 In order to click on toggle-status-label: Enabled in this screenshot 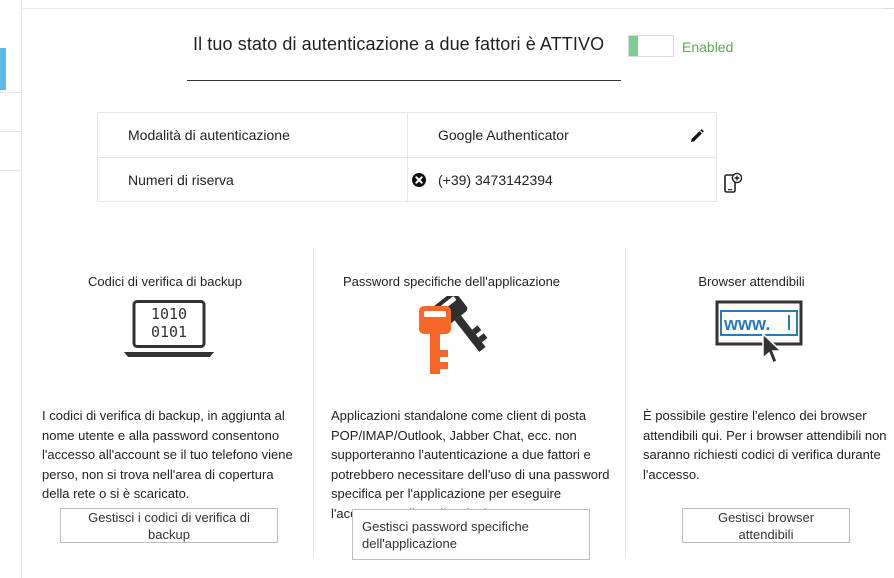, I will do `click(708, 47)`.